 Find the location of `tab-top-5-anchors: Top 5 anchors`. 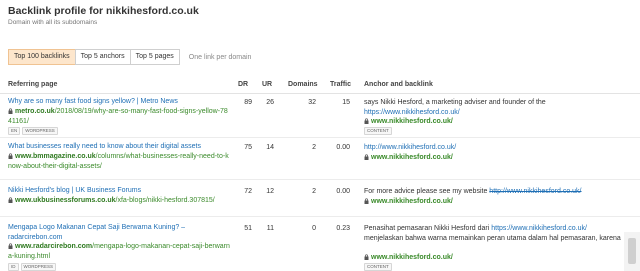

tab-top-5-anchors: Top 5 anchors is located at coordinates (102, 57).